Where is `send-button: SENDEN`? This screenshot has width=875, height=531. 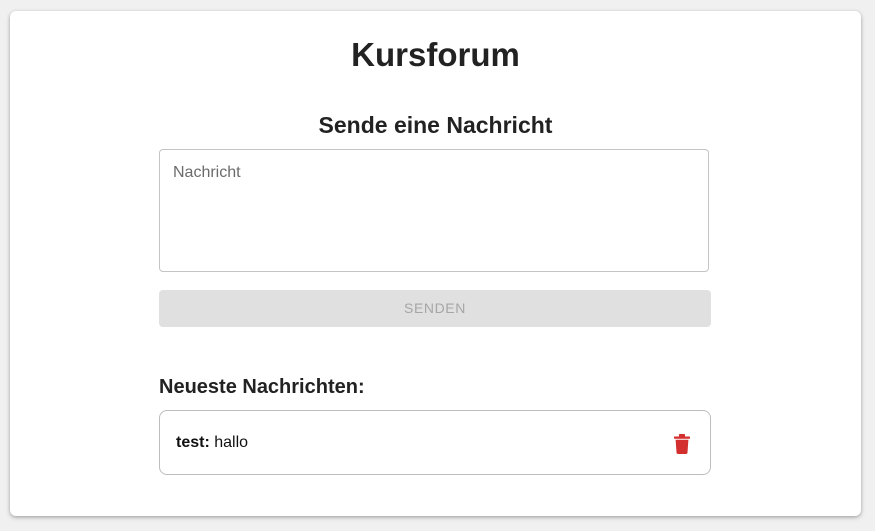 send-button: SENDEN is located at coordinates (435, 308).